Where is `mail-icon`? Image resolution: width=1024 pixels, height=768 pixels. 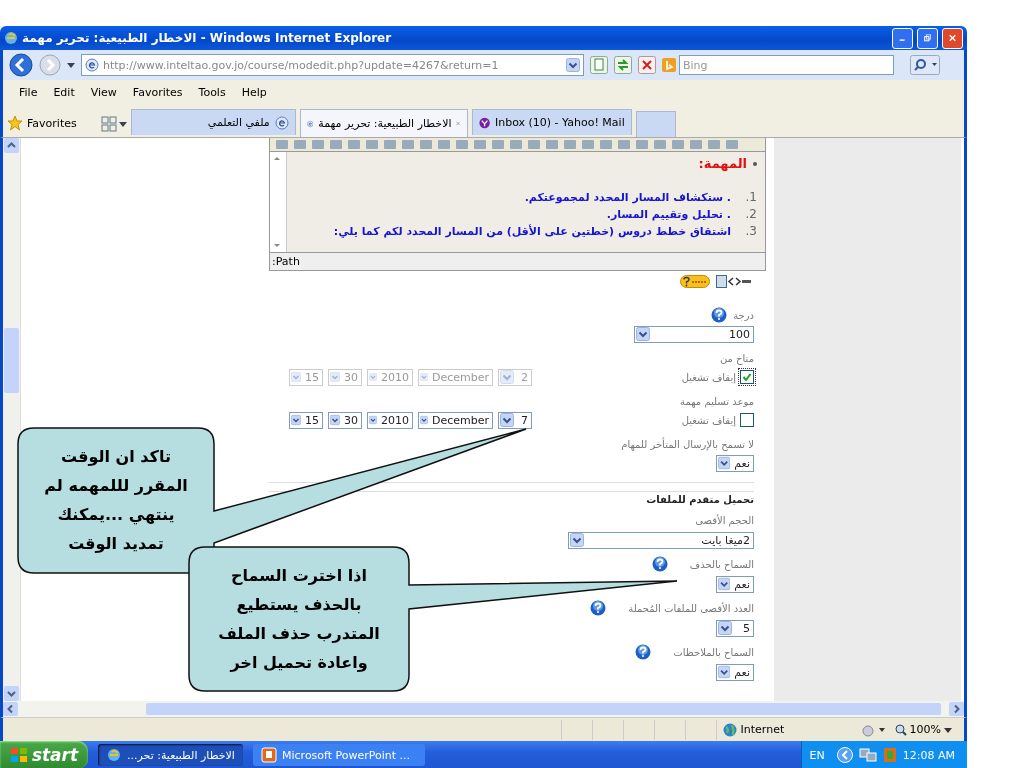
mail-icon is located at coordinates (484, 122).